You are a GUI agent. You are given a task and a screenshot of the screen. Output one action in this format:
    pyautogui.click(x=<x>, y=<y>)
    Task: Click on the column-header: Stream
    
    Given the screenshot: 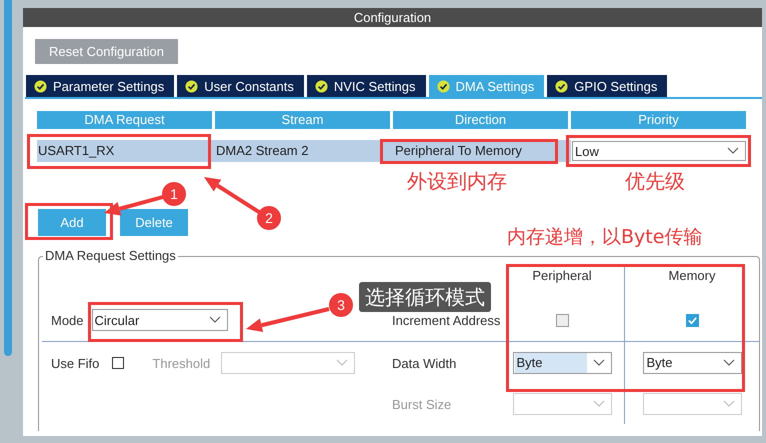 What is the action you would take?
    pyautogui.click(x=302, y=120)
    